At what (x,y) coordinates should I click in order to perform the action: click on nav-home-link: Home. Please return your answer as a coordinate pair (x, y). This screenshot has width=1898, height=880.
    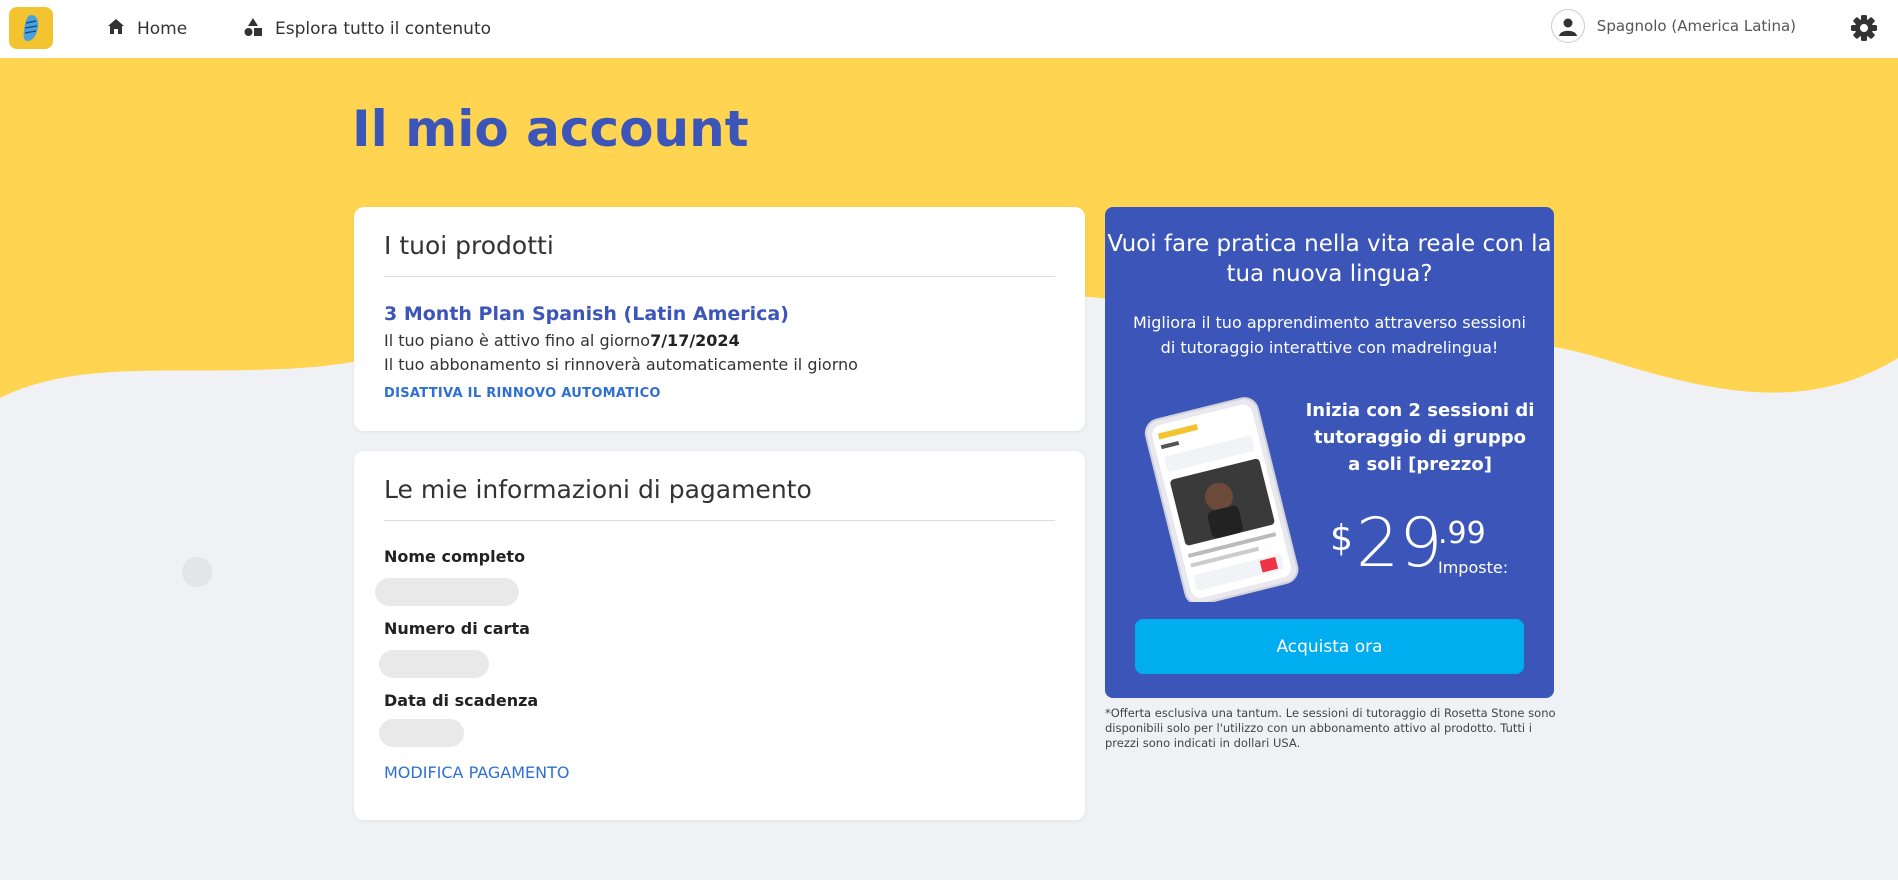
    Looking at the image, I should click on (147, 29).